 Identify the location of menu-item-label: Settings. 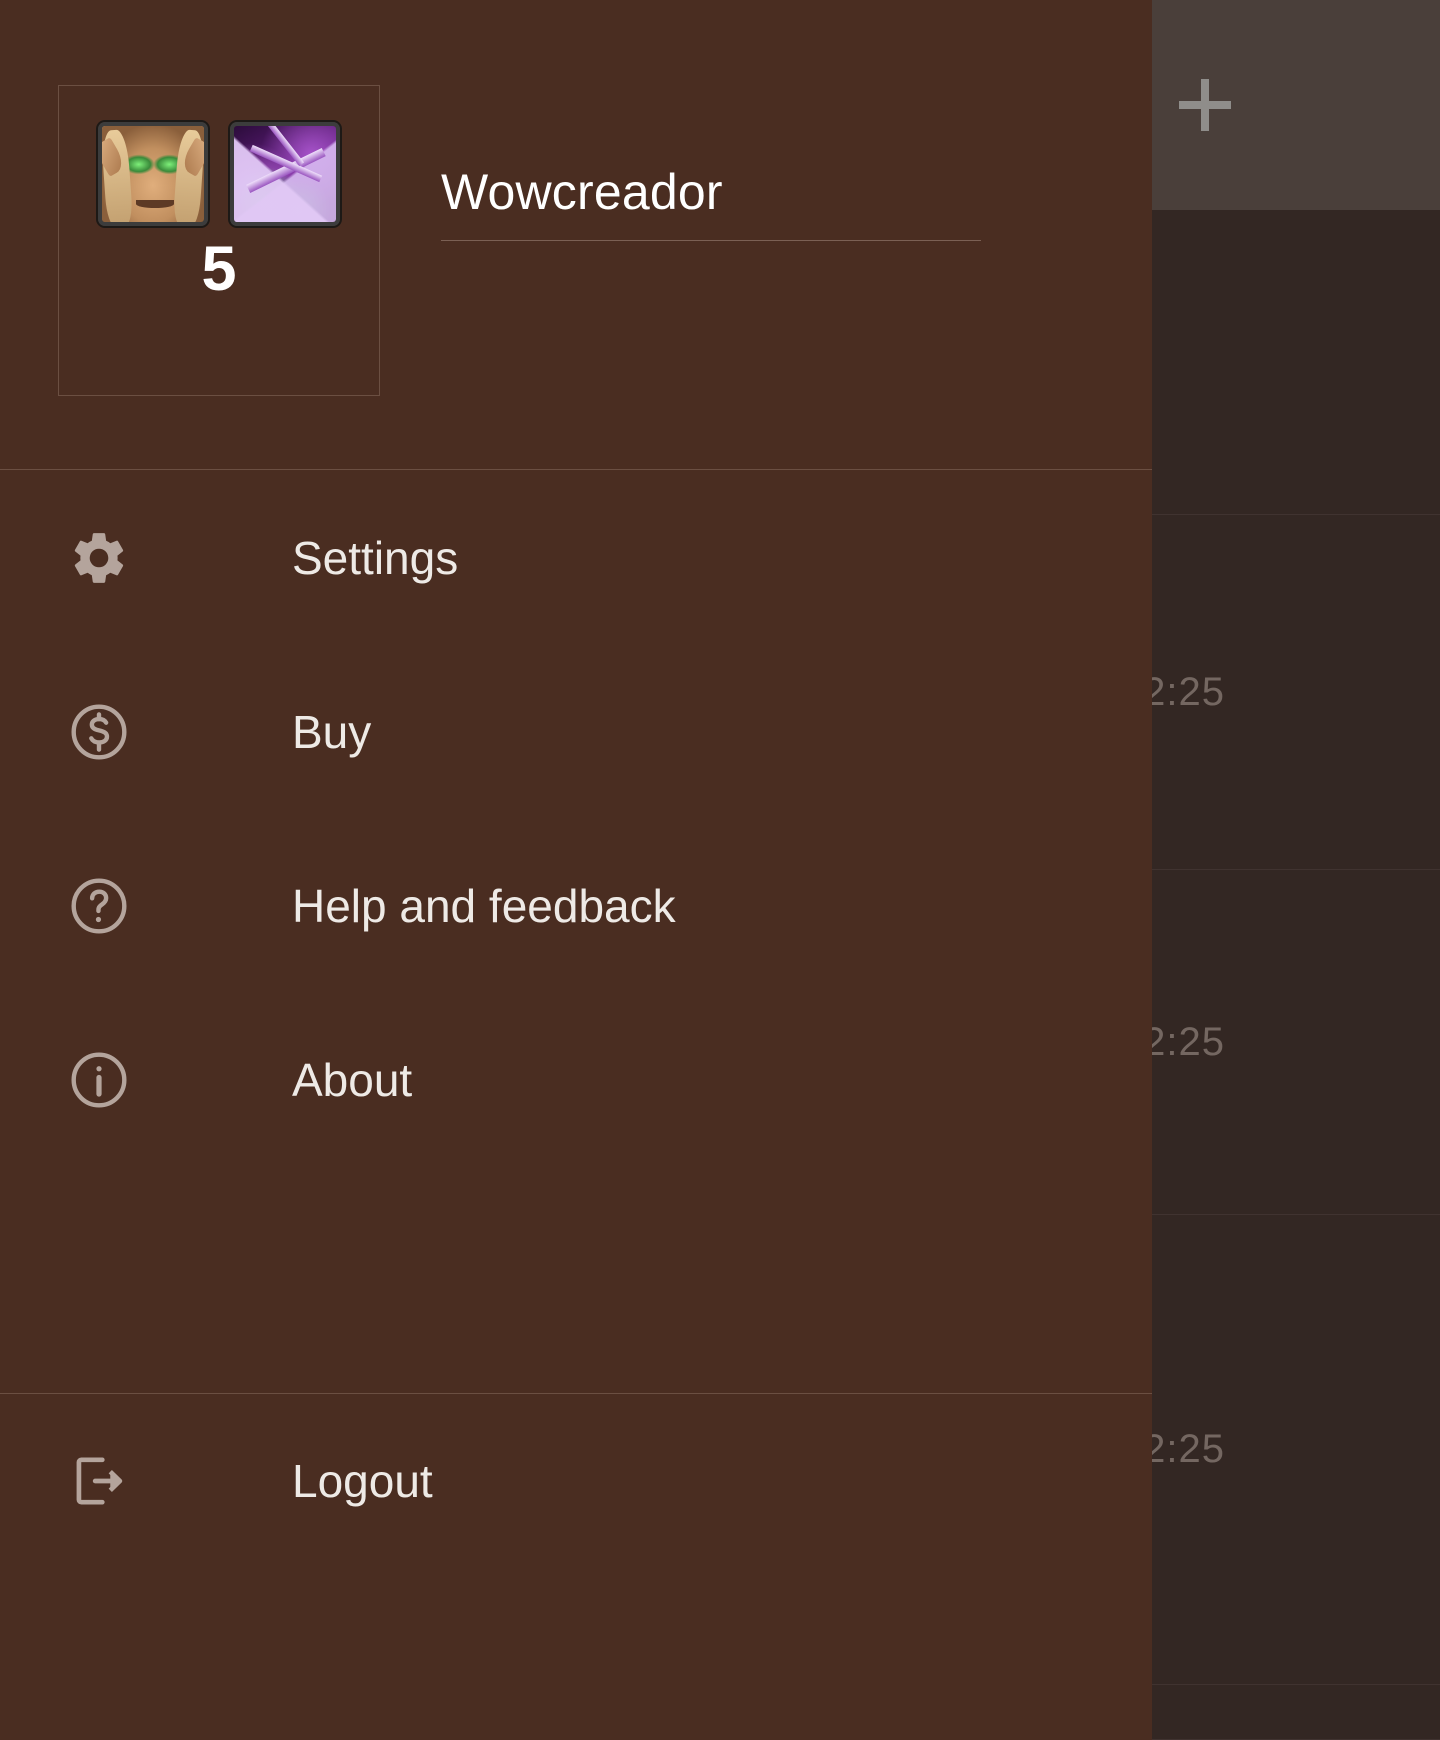
(375, 558).